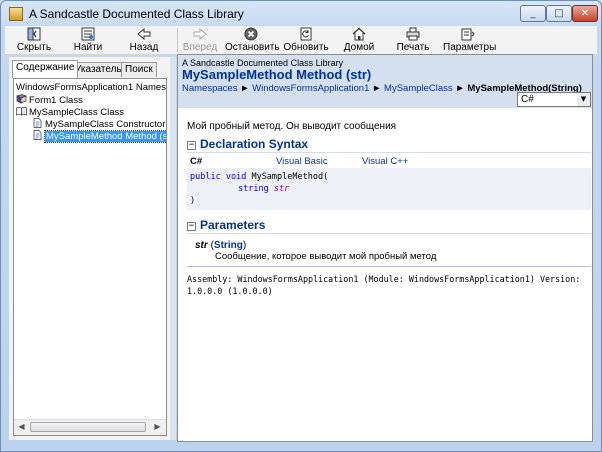 This screenshot has height=452, width=602. I want to click on close-button: ✕, so click(585, 13).